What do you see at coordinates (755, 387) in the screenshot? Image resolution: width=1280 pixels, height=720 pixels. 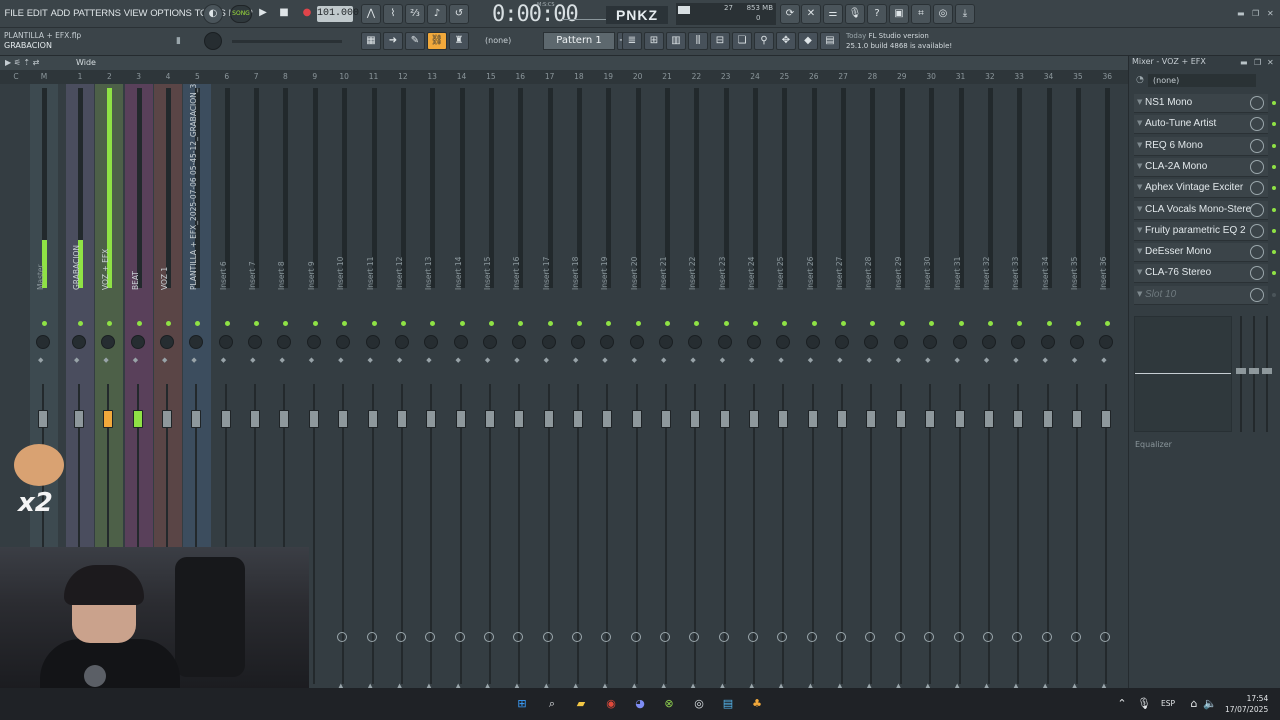 I see `insert-strip: Insert 24 ◆ ▲` at bounding box center [755, 387].